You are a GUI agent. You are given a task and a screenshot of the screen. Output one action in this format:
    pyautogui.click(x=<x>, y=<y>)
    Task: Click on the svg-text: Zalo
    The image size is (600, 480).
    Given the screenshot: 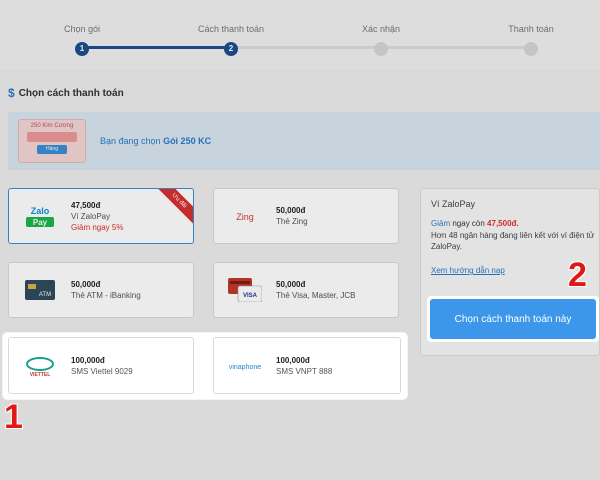 What is the action you would take?
    pyautogui.click(x=40, y=211)
    